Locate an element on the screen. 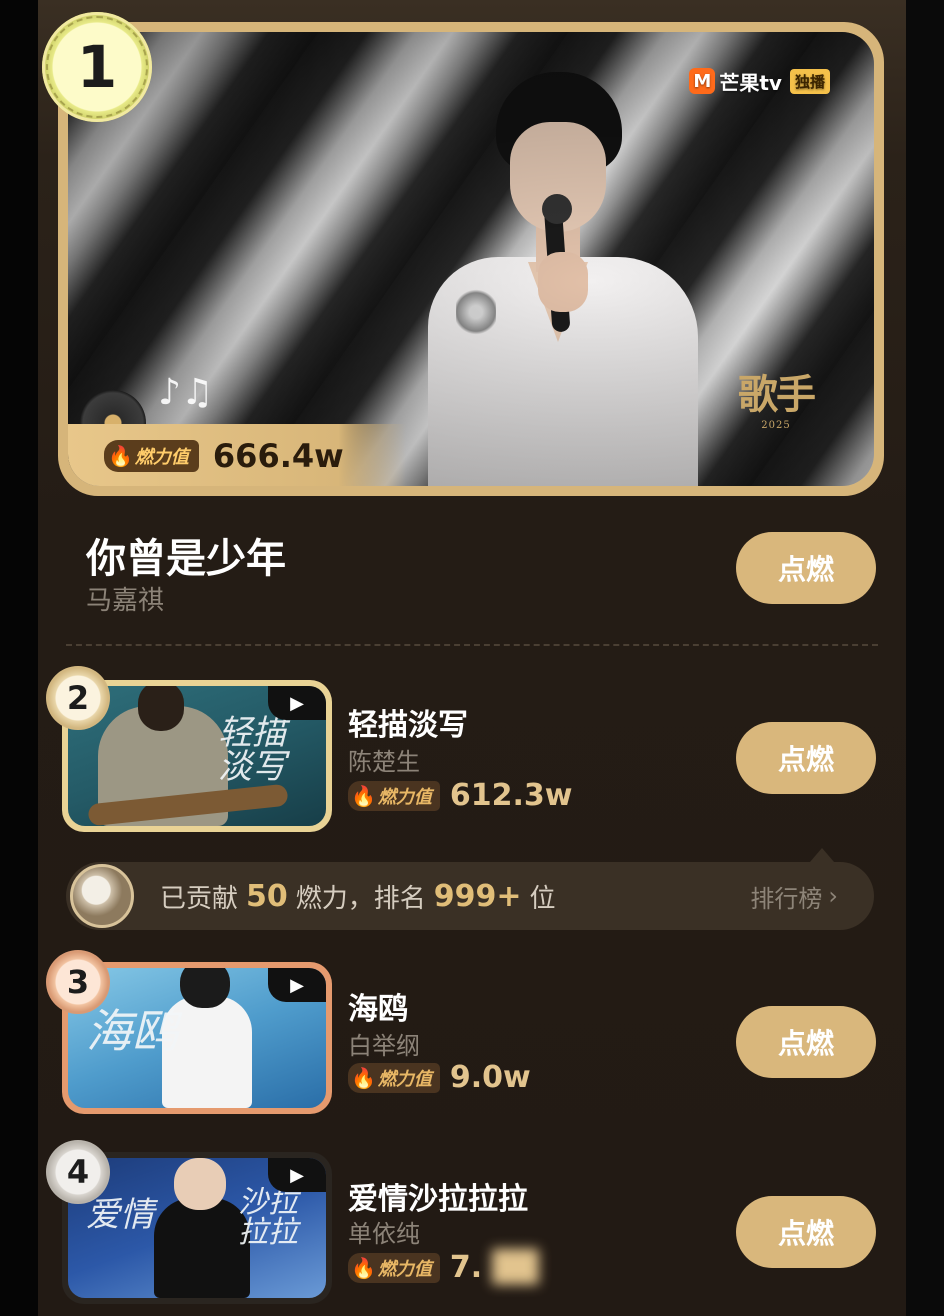 Image resolution: width=944 pixels, height=1316 pixels. featured-song-artist: 马嘉祺 is located at coordinates (125, 601).